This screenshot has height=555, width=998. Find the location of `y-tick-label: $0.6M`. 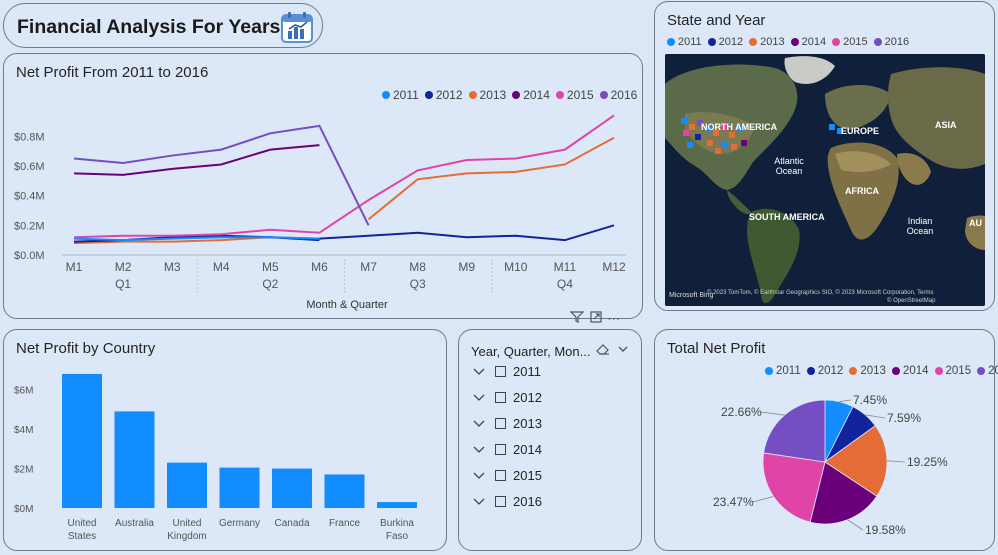

y-tick-label: $0.6M is located at coordinates (29, 167).